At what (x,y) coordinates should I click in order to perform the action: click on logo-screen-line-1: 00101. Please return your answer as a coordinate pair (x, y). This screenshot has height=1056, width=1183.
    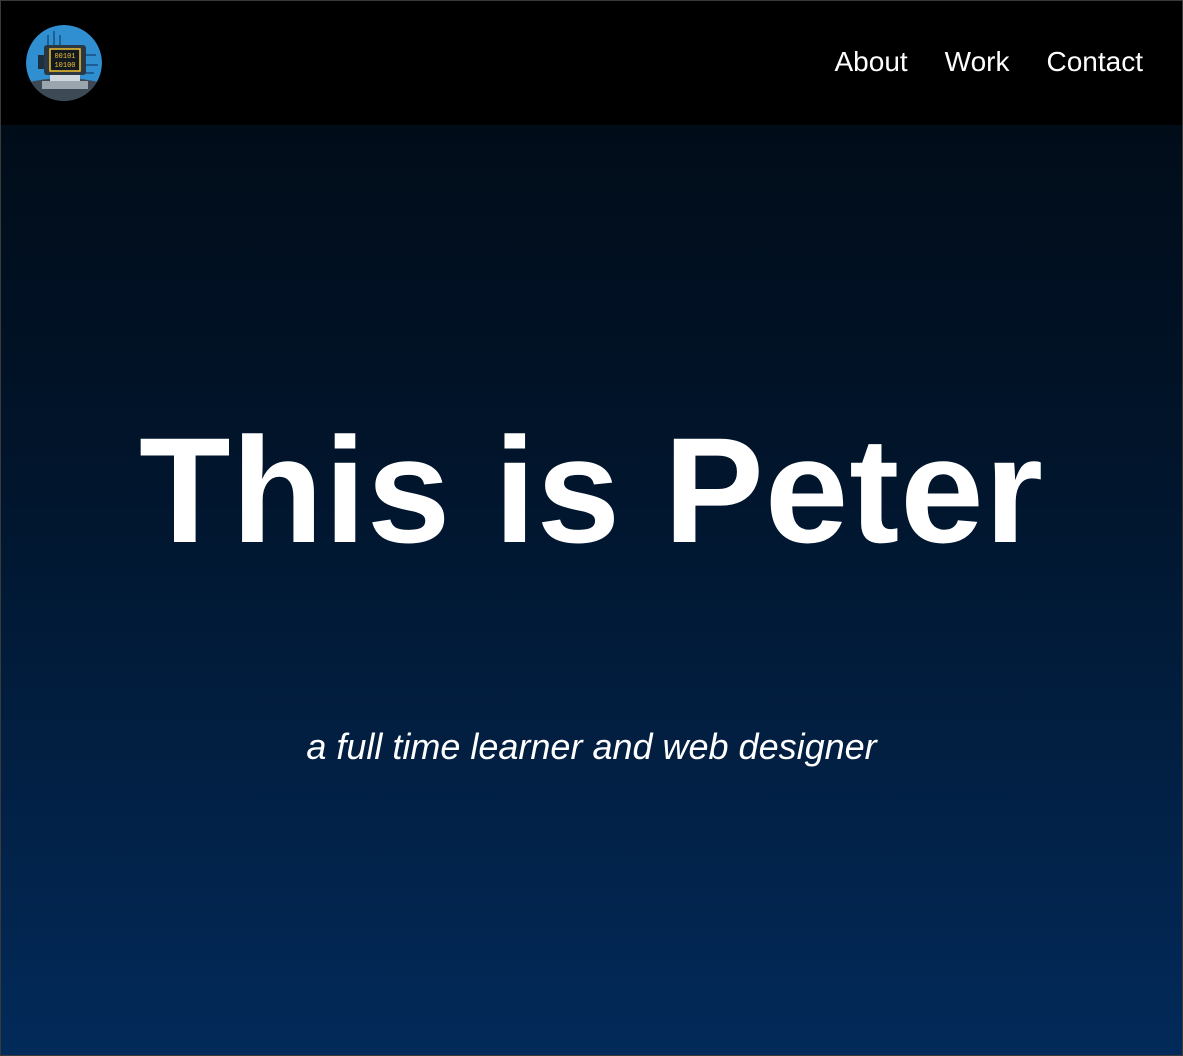
    Looking at the image, I should click on (64, 57).